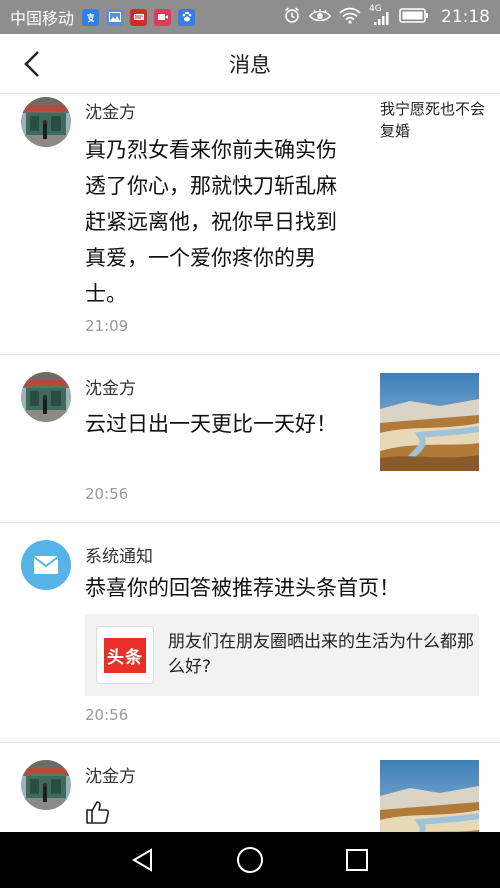 Image resolution: width=500 pixels, height=888 pixels. I want to click on back-button, so click(32, 64).